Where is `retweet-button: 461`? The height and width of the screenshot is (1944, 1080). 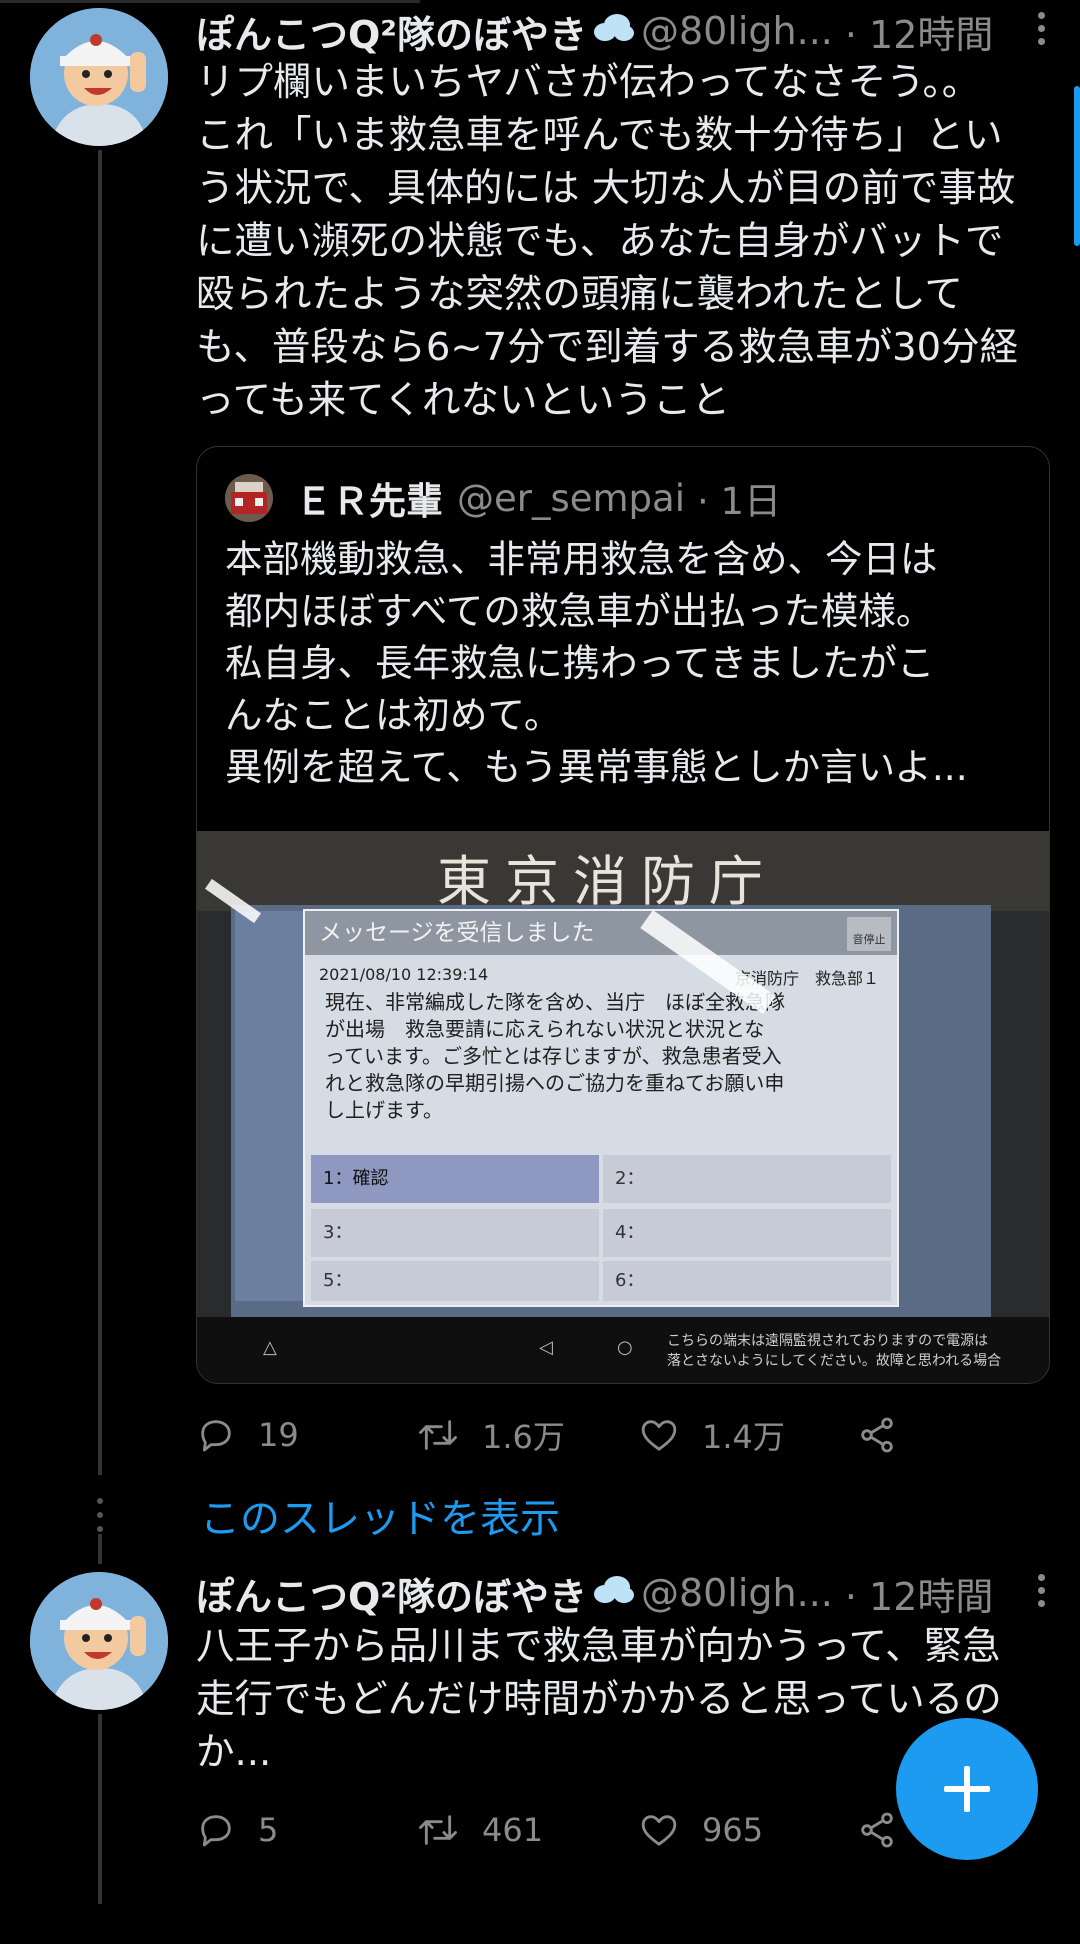 retweet-button: 461 is located at coordinates (479, 1830).